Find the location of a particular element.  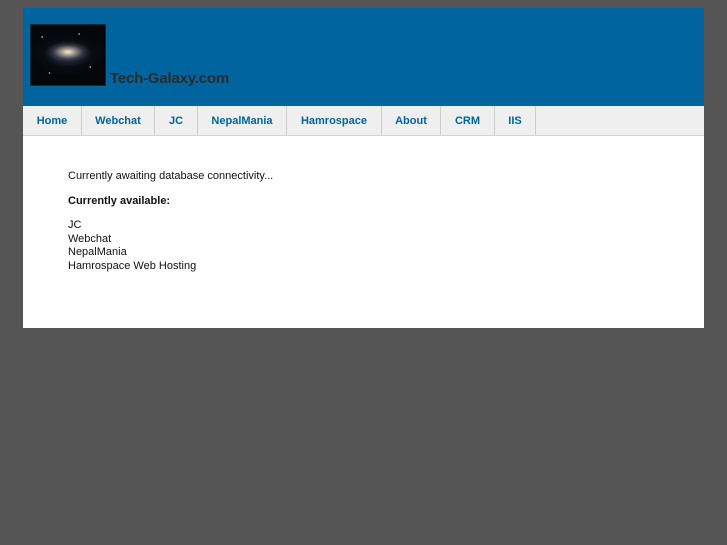

nav-item-home: Home is located at coordinates (52, 120).